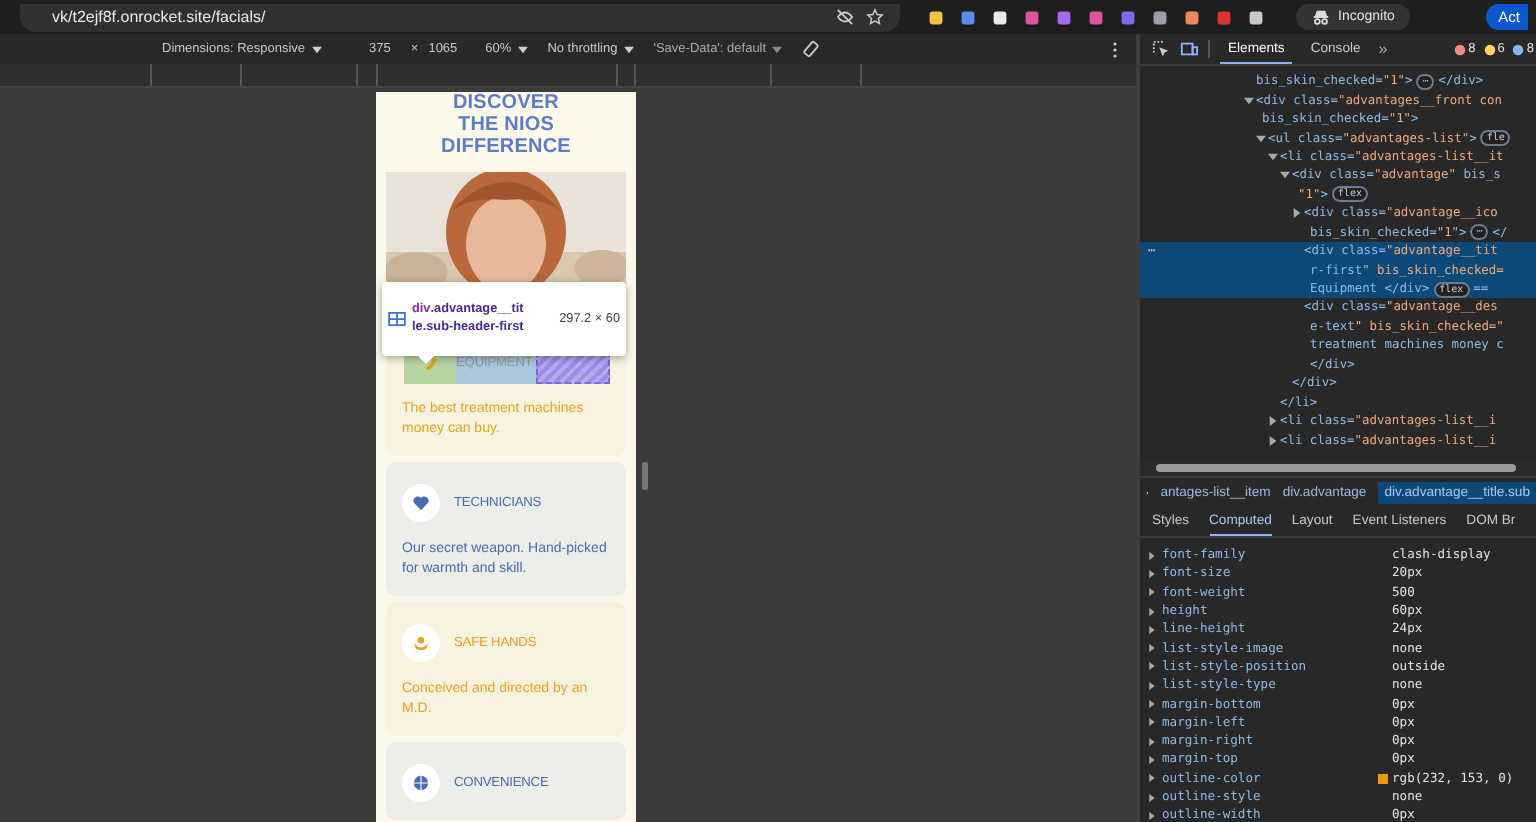 The image size is (1536, 822). What do you see at coordinates (1115, 49) in the screenshot?
I see `more-options-icon` at bounding box center [1115, 49].